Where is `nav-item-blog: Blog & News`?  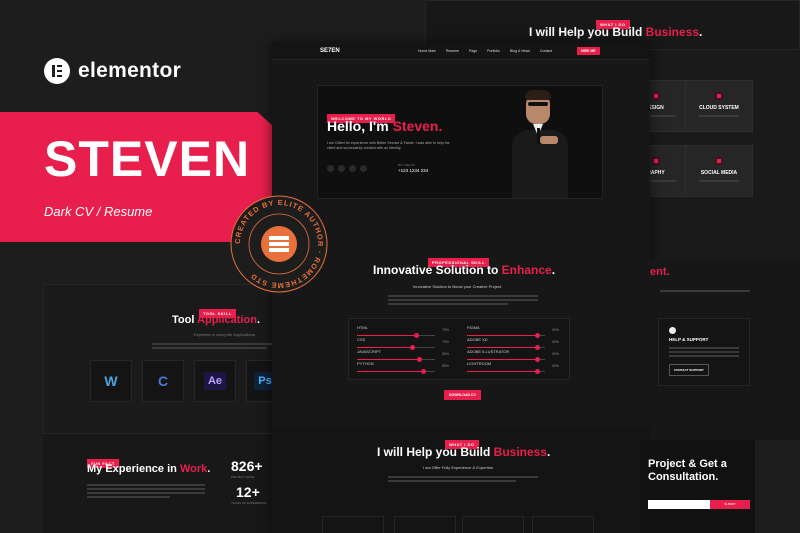
nav-item-blog: Blog & News is located at coordinates (520, 51).